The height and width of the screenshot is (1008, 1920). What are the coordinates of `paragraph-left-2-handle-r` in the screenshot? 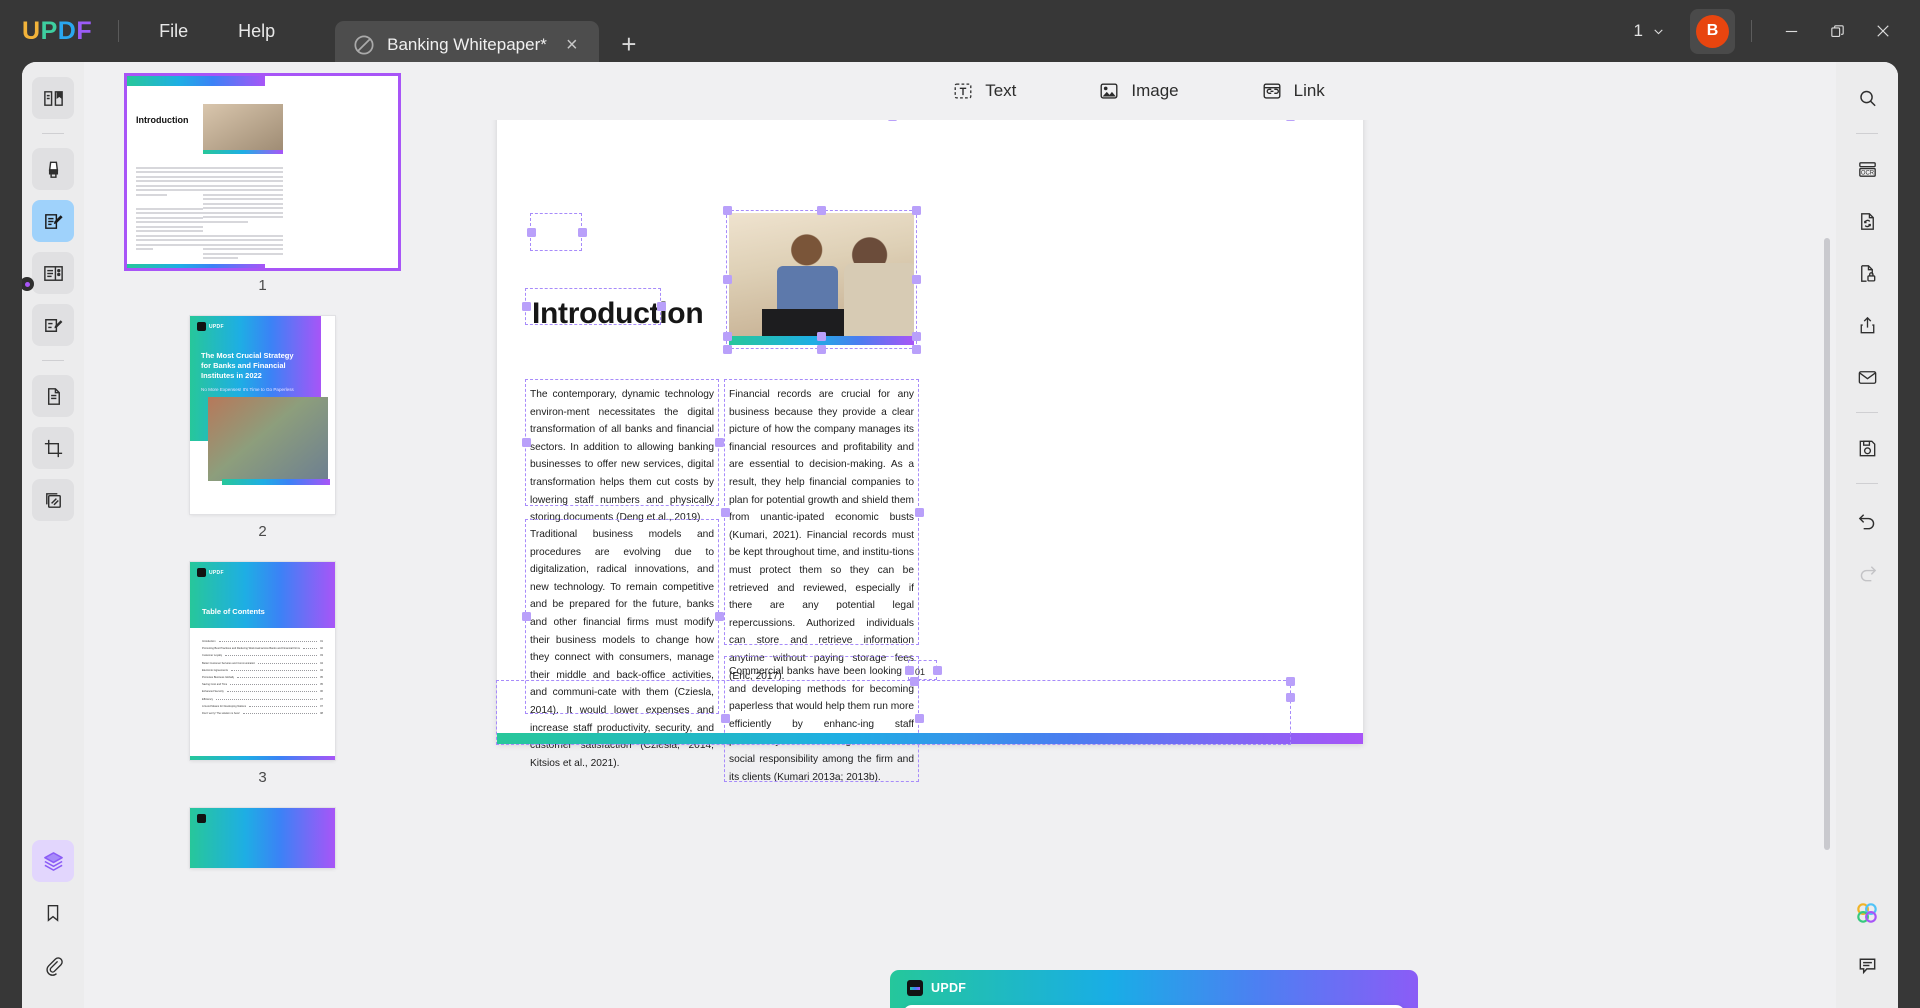 It's located at (719, 616).